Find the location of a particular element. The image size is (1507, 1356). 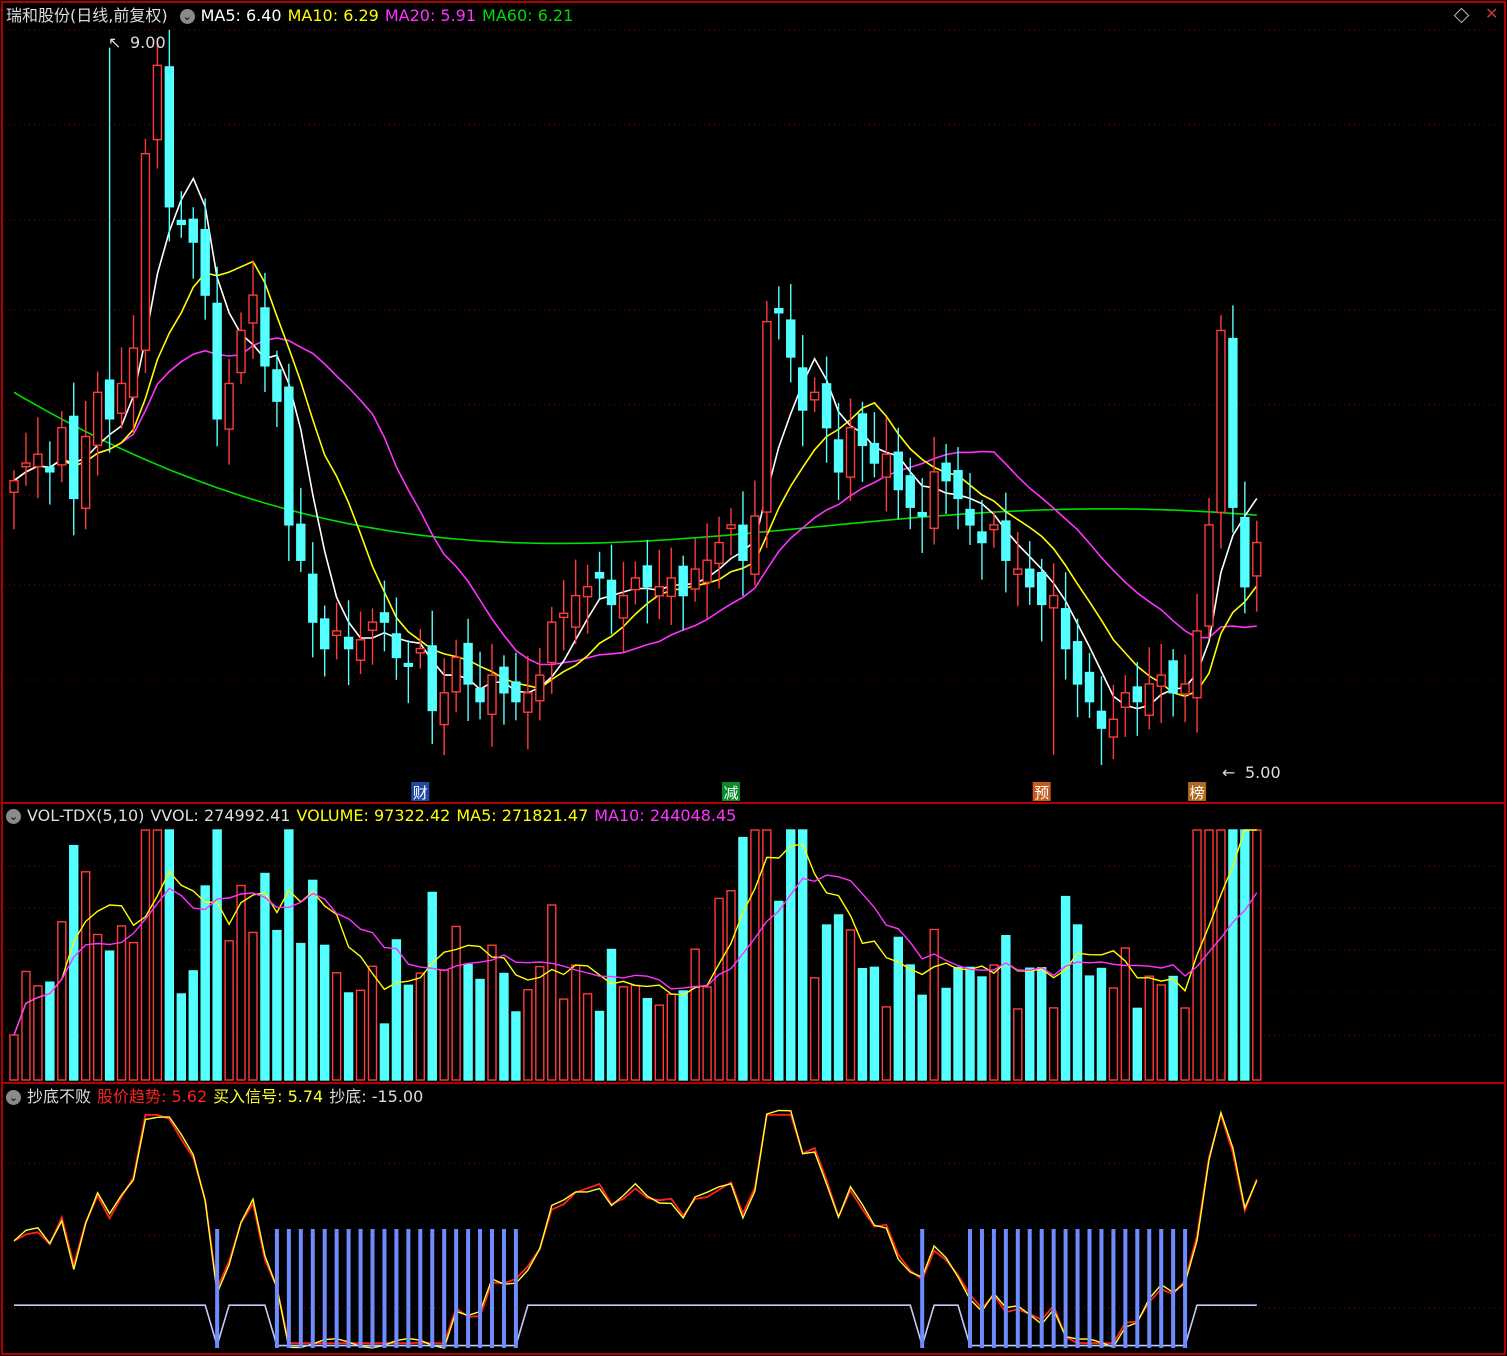

ma10-value: MA10: 6.29 is located at coordinates (333, 15).